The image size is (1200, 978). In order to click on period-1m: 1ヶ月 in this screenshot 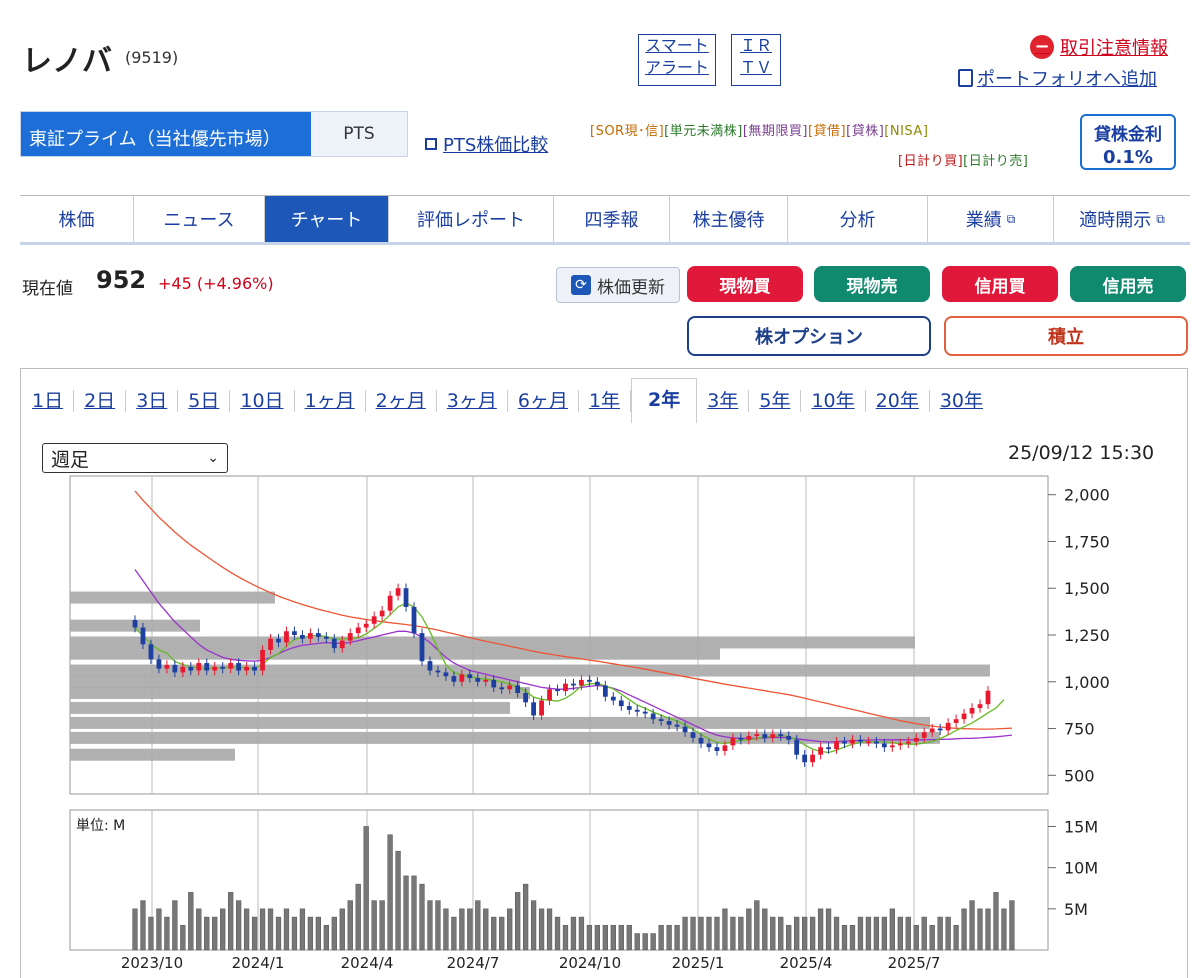, I will do `click(330, 401)`.